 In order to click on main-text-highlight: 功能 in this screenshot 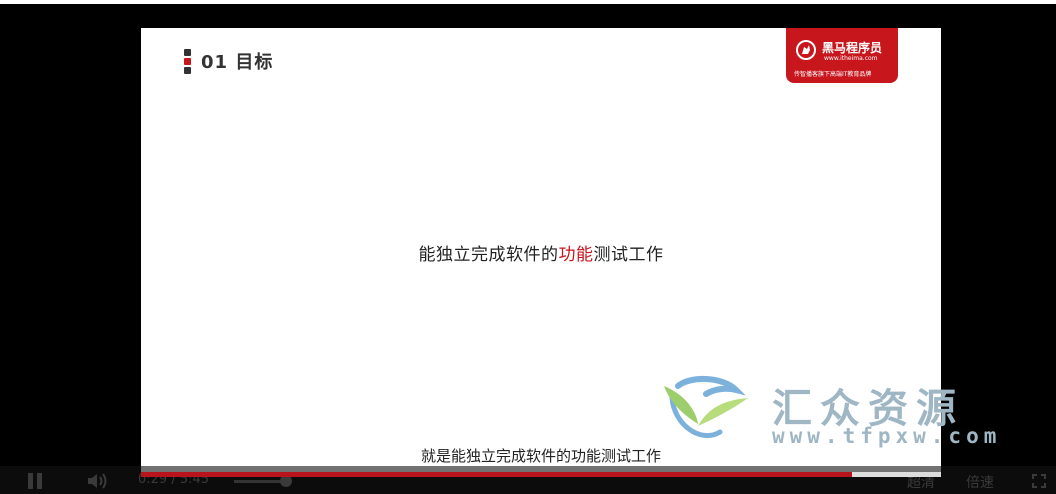, I will do `click(576, 255)`.